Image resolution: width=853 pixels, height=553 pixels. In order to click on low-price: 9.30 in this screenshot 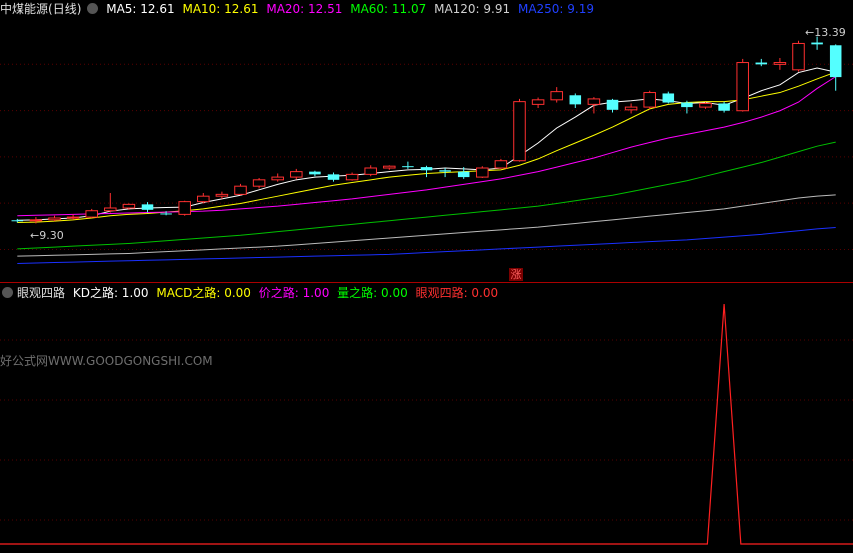, I will do `click(51, 235)`.